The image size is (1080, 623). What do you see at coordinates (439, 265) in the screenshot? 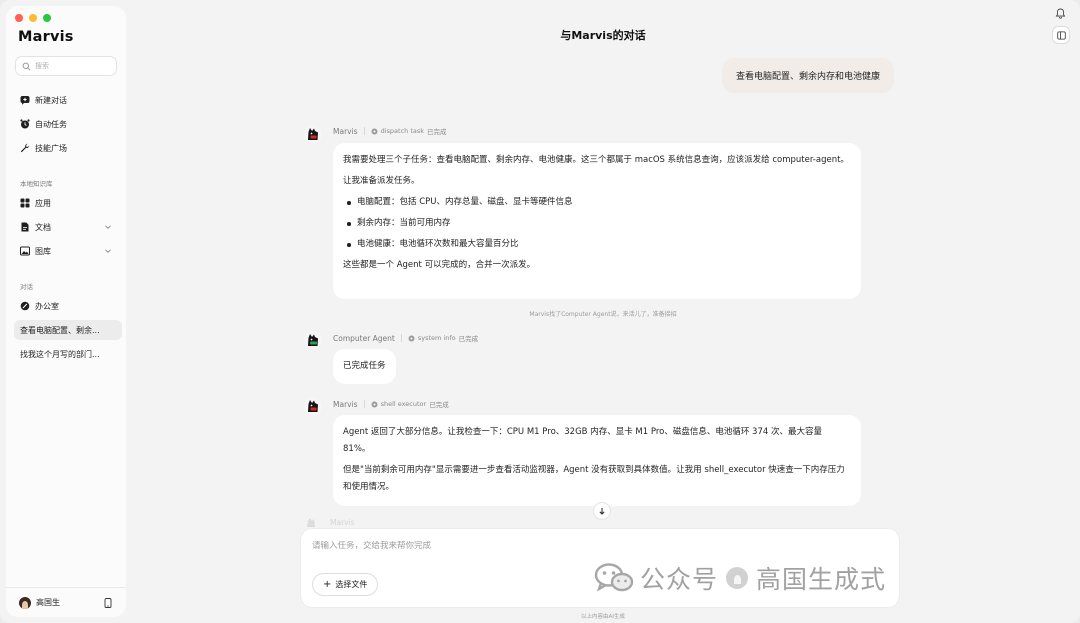
I see `message-paragraph: 这些都是一个 Agent 可以完成的，合并一次派发。` at bounding box center [439, 265].